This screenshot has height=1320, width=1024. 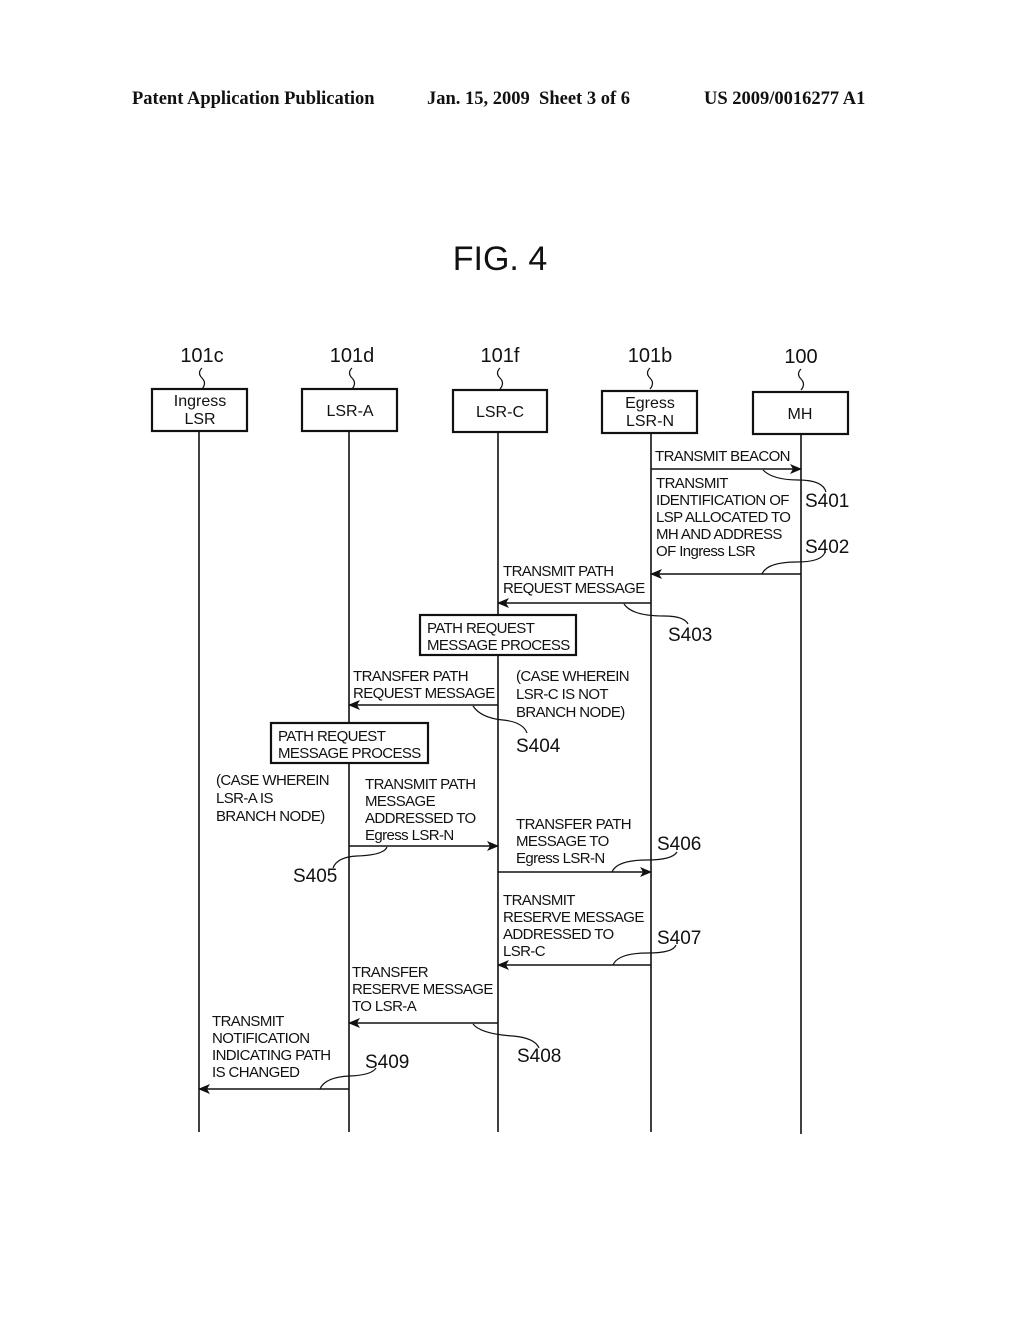 What do you see at coordinates (650, 421) in the screenshot?
I see `node-label-line: LSR-N` at bounding box center [650, 421].